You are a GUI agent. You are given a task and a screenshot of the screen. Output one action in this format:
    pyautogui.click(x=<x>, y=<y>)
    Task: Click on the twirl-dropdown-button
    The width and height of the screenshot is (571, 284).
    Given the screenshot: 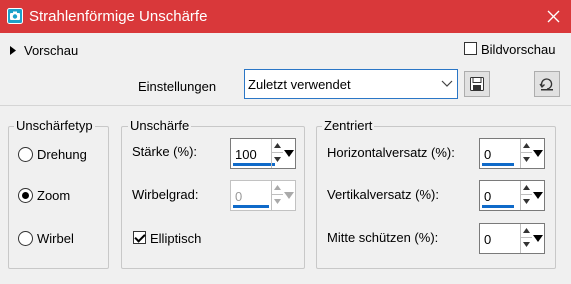 What is the action you would take?
    pyautogui.click(x=289, y=195)
    